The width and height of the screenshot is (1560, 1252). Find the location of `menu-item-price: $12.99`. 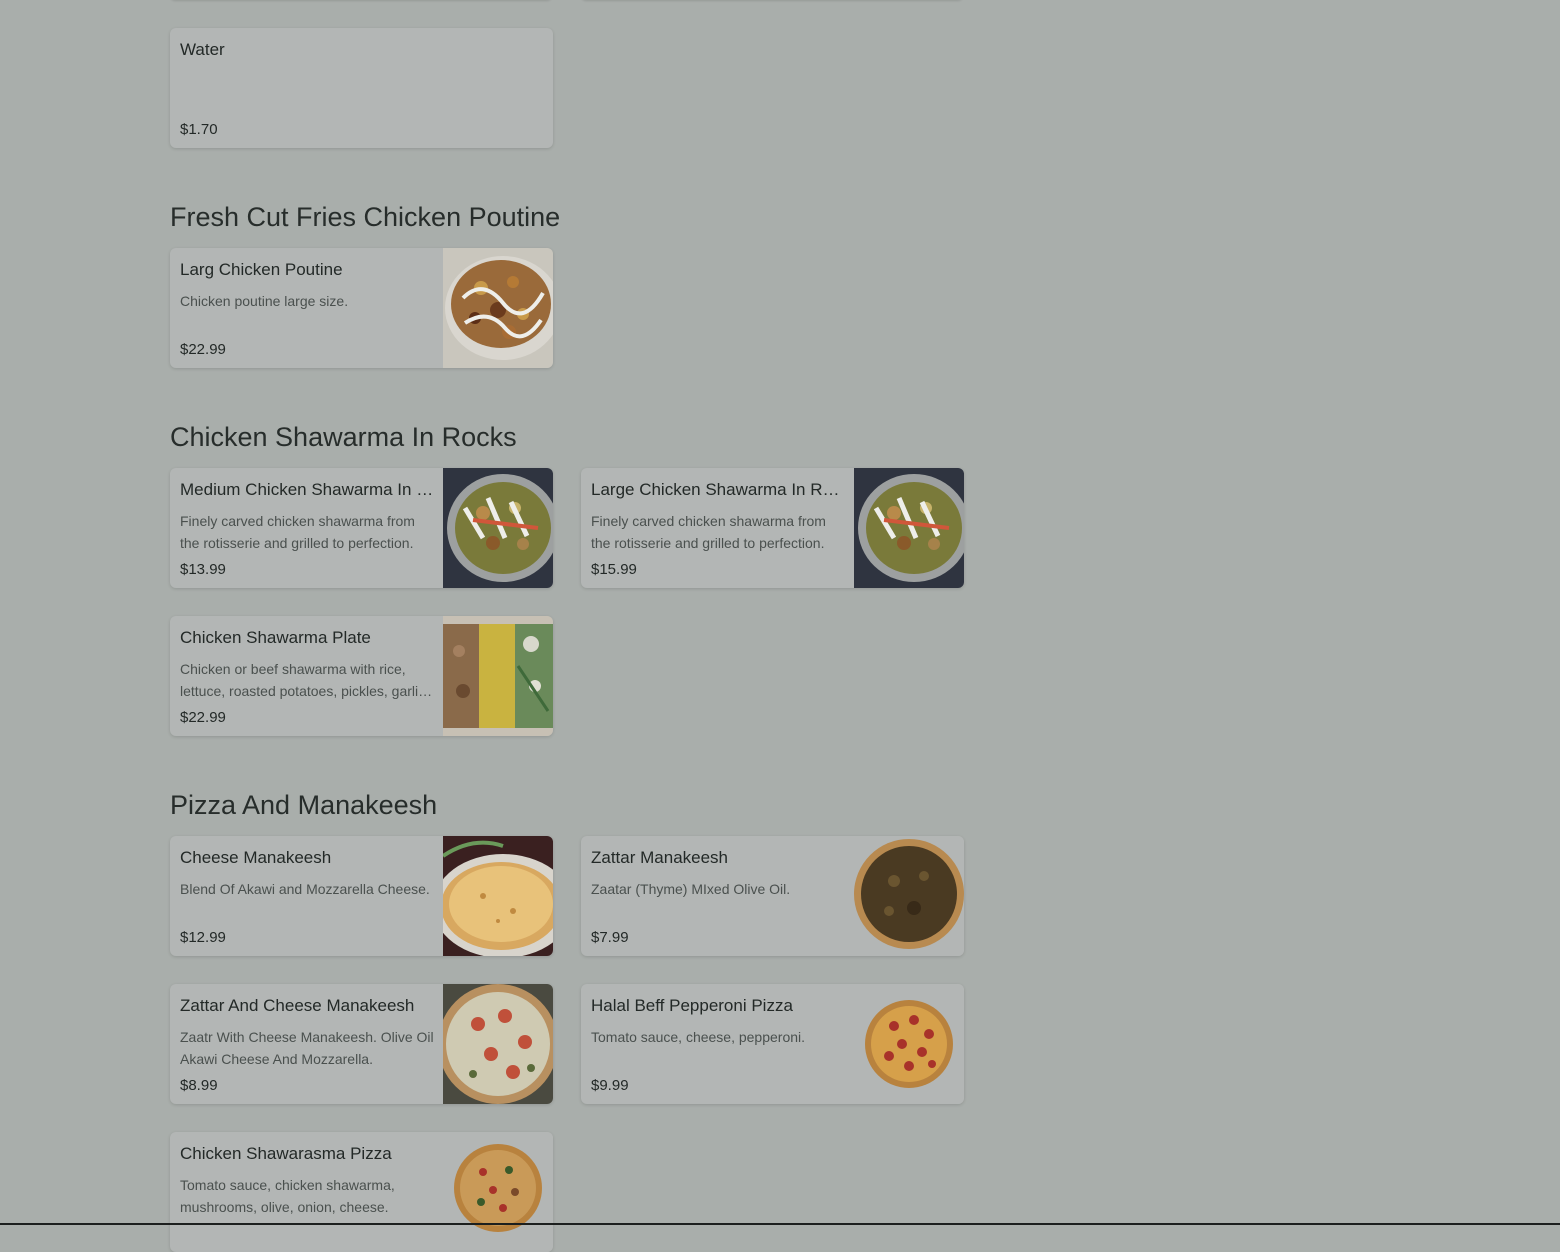

menu-item-price: $12.99 is located at coordinates (203, 937).